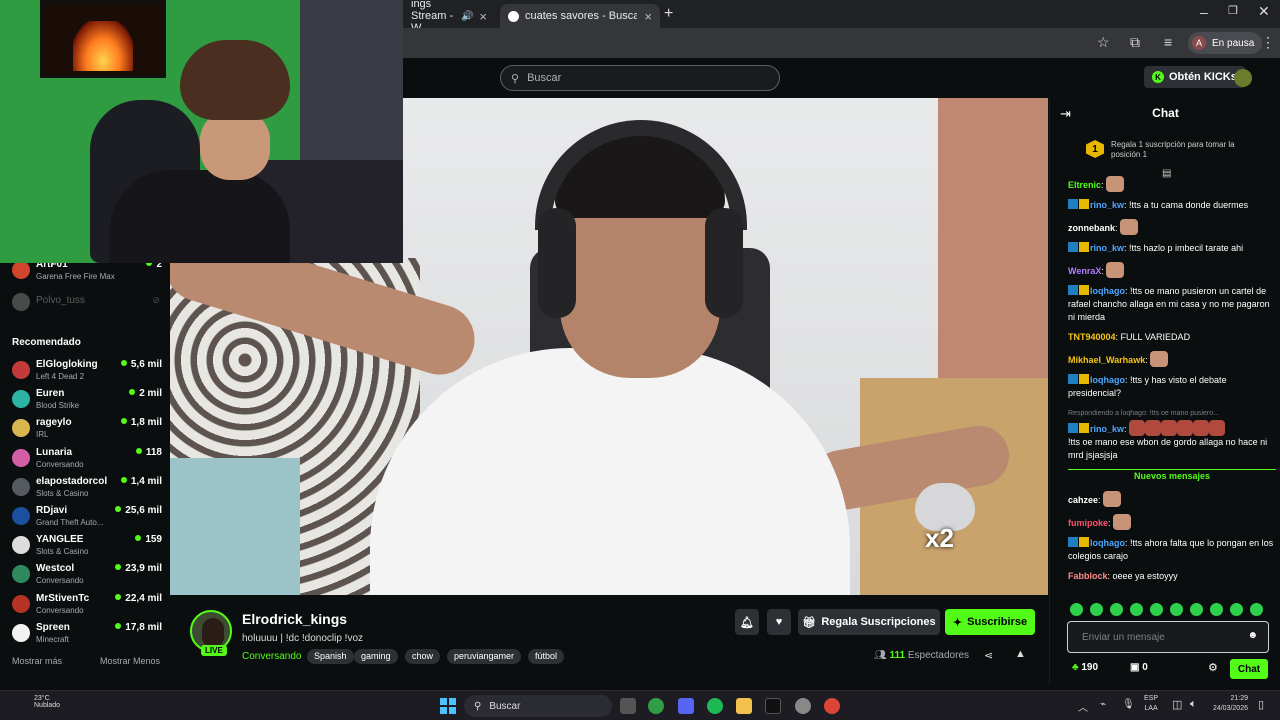 The height and width of the screenshot is (720, 1280). I want to click on sidebar-item-recommended: Lunaria Conversando 118, so click(87, 459).